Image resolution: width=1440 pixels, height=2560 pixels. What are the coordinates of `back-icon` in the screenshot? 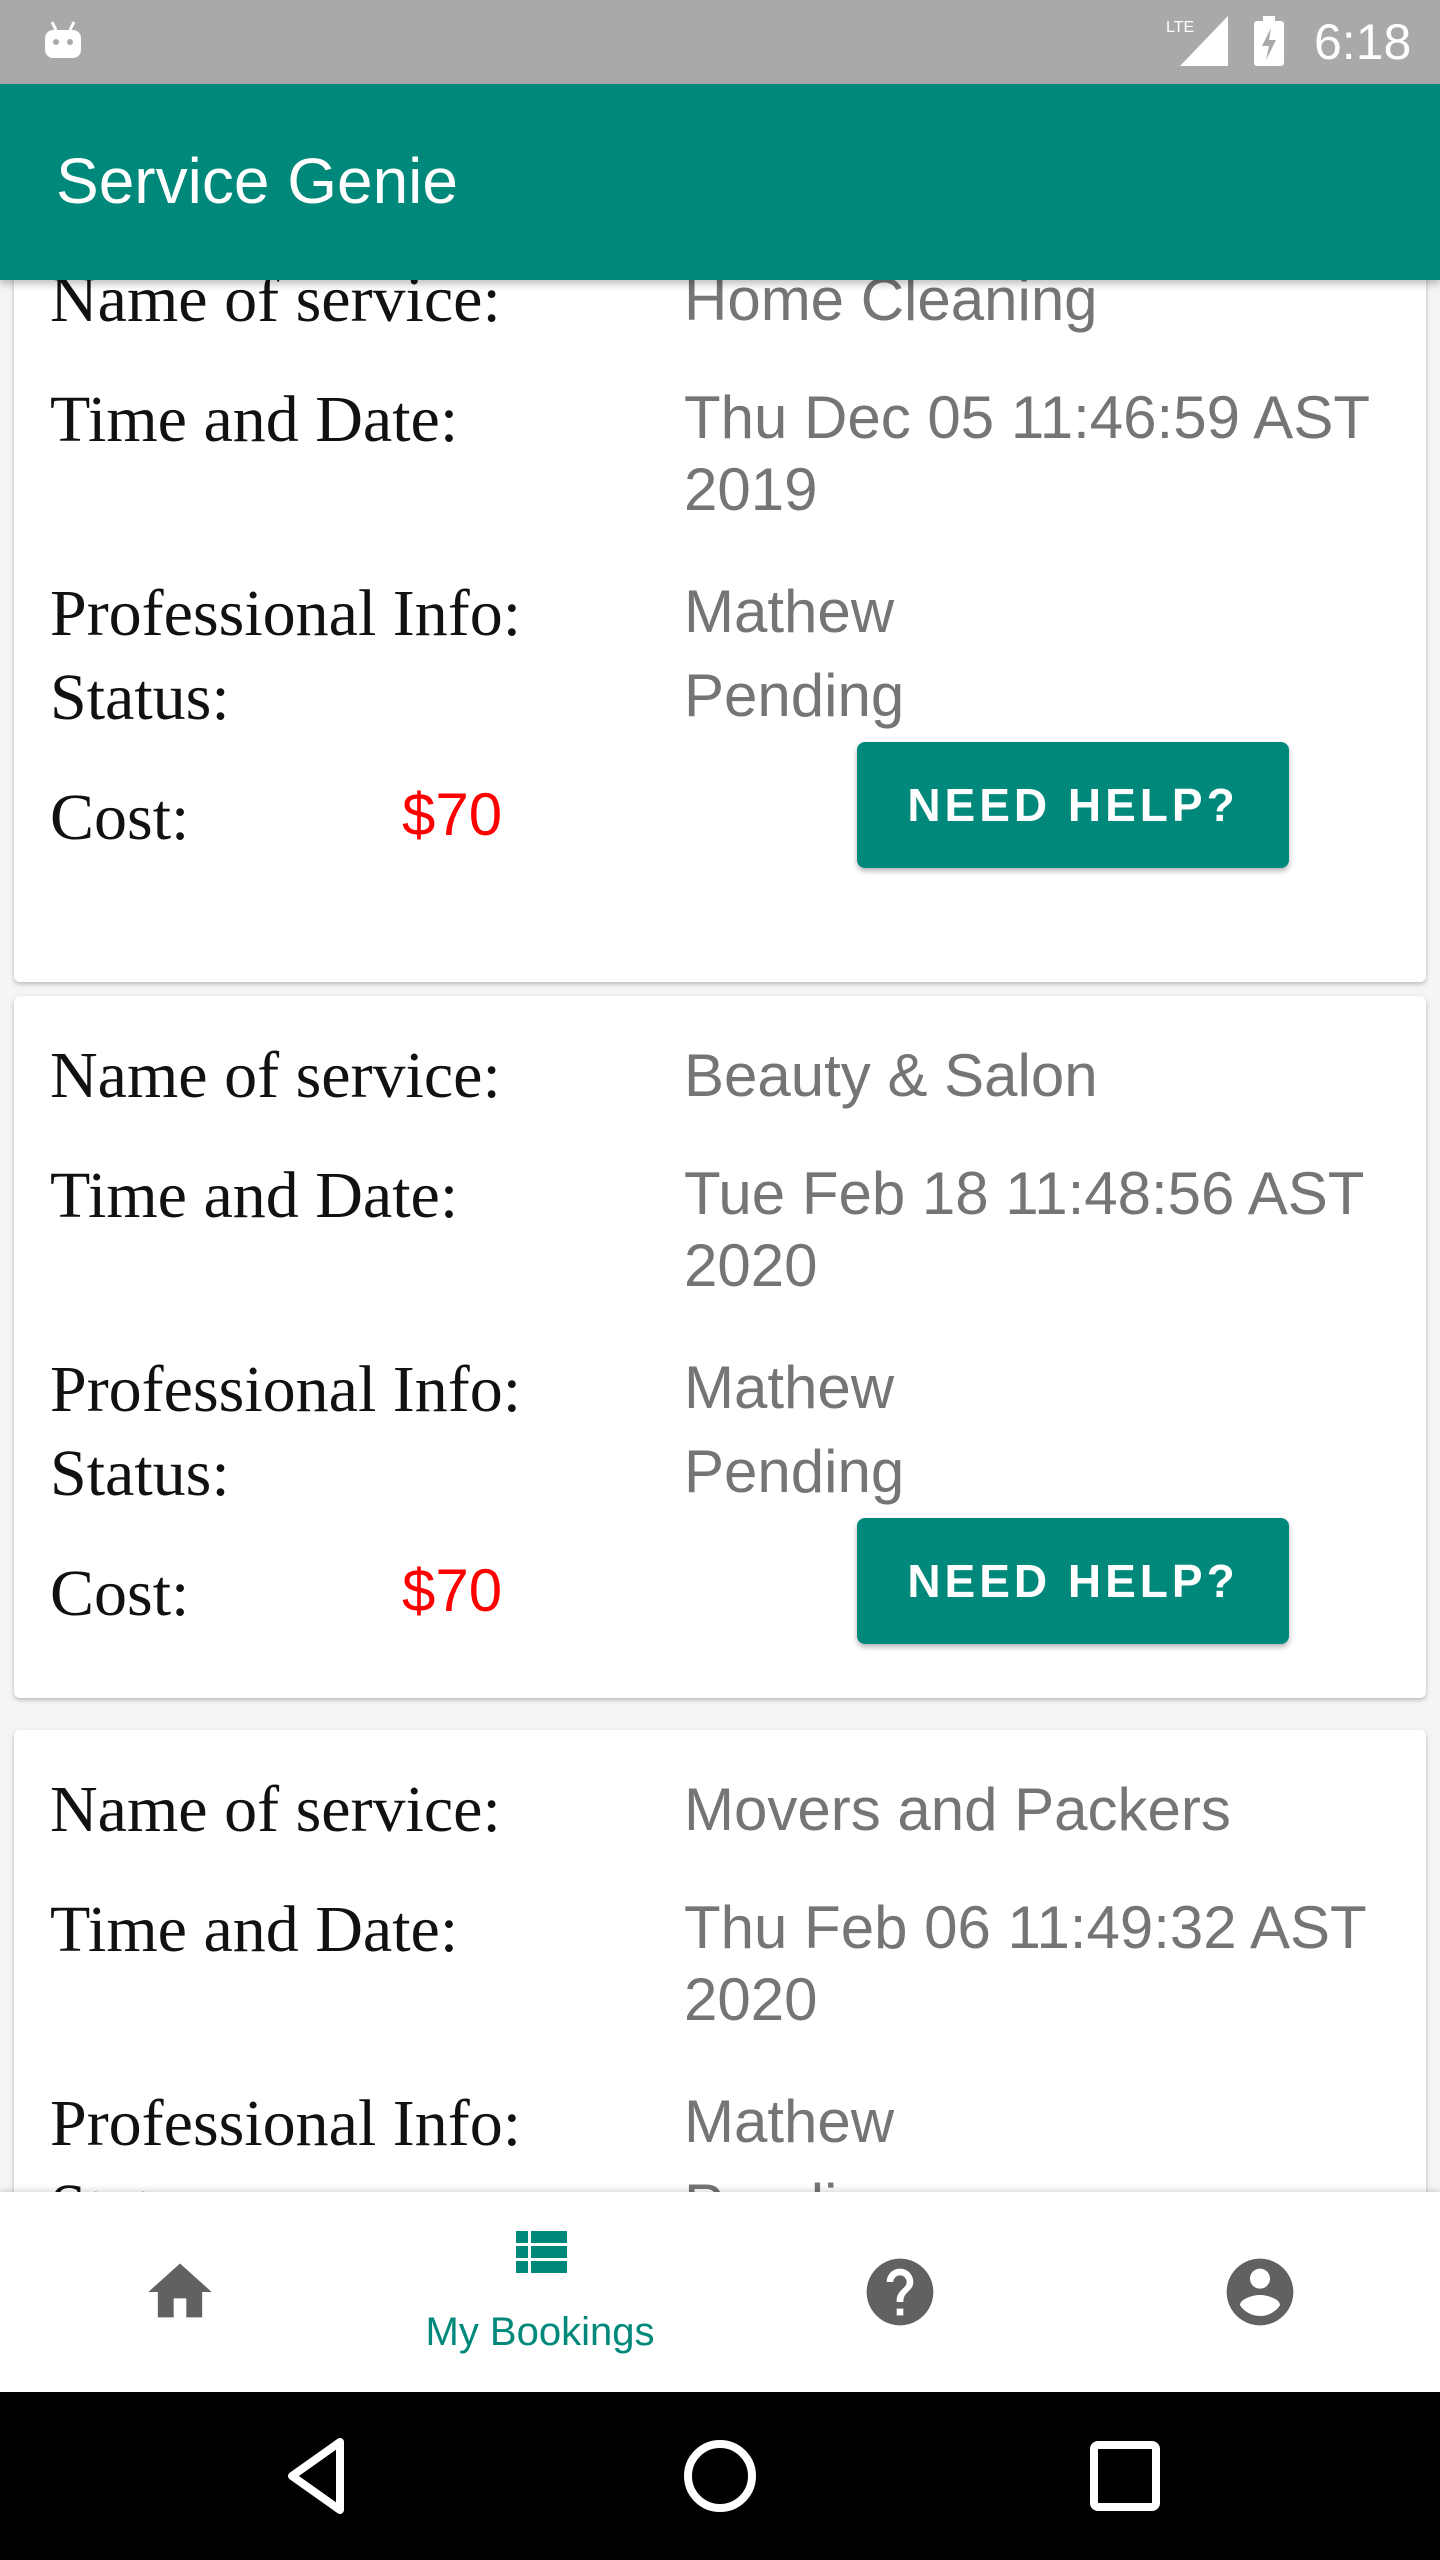 It's located at (316, 2476).